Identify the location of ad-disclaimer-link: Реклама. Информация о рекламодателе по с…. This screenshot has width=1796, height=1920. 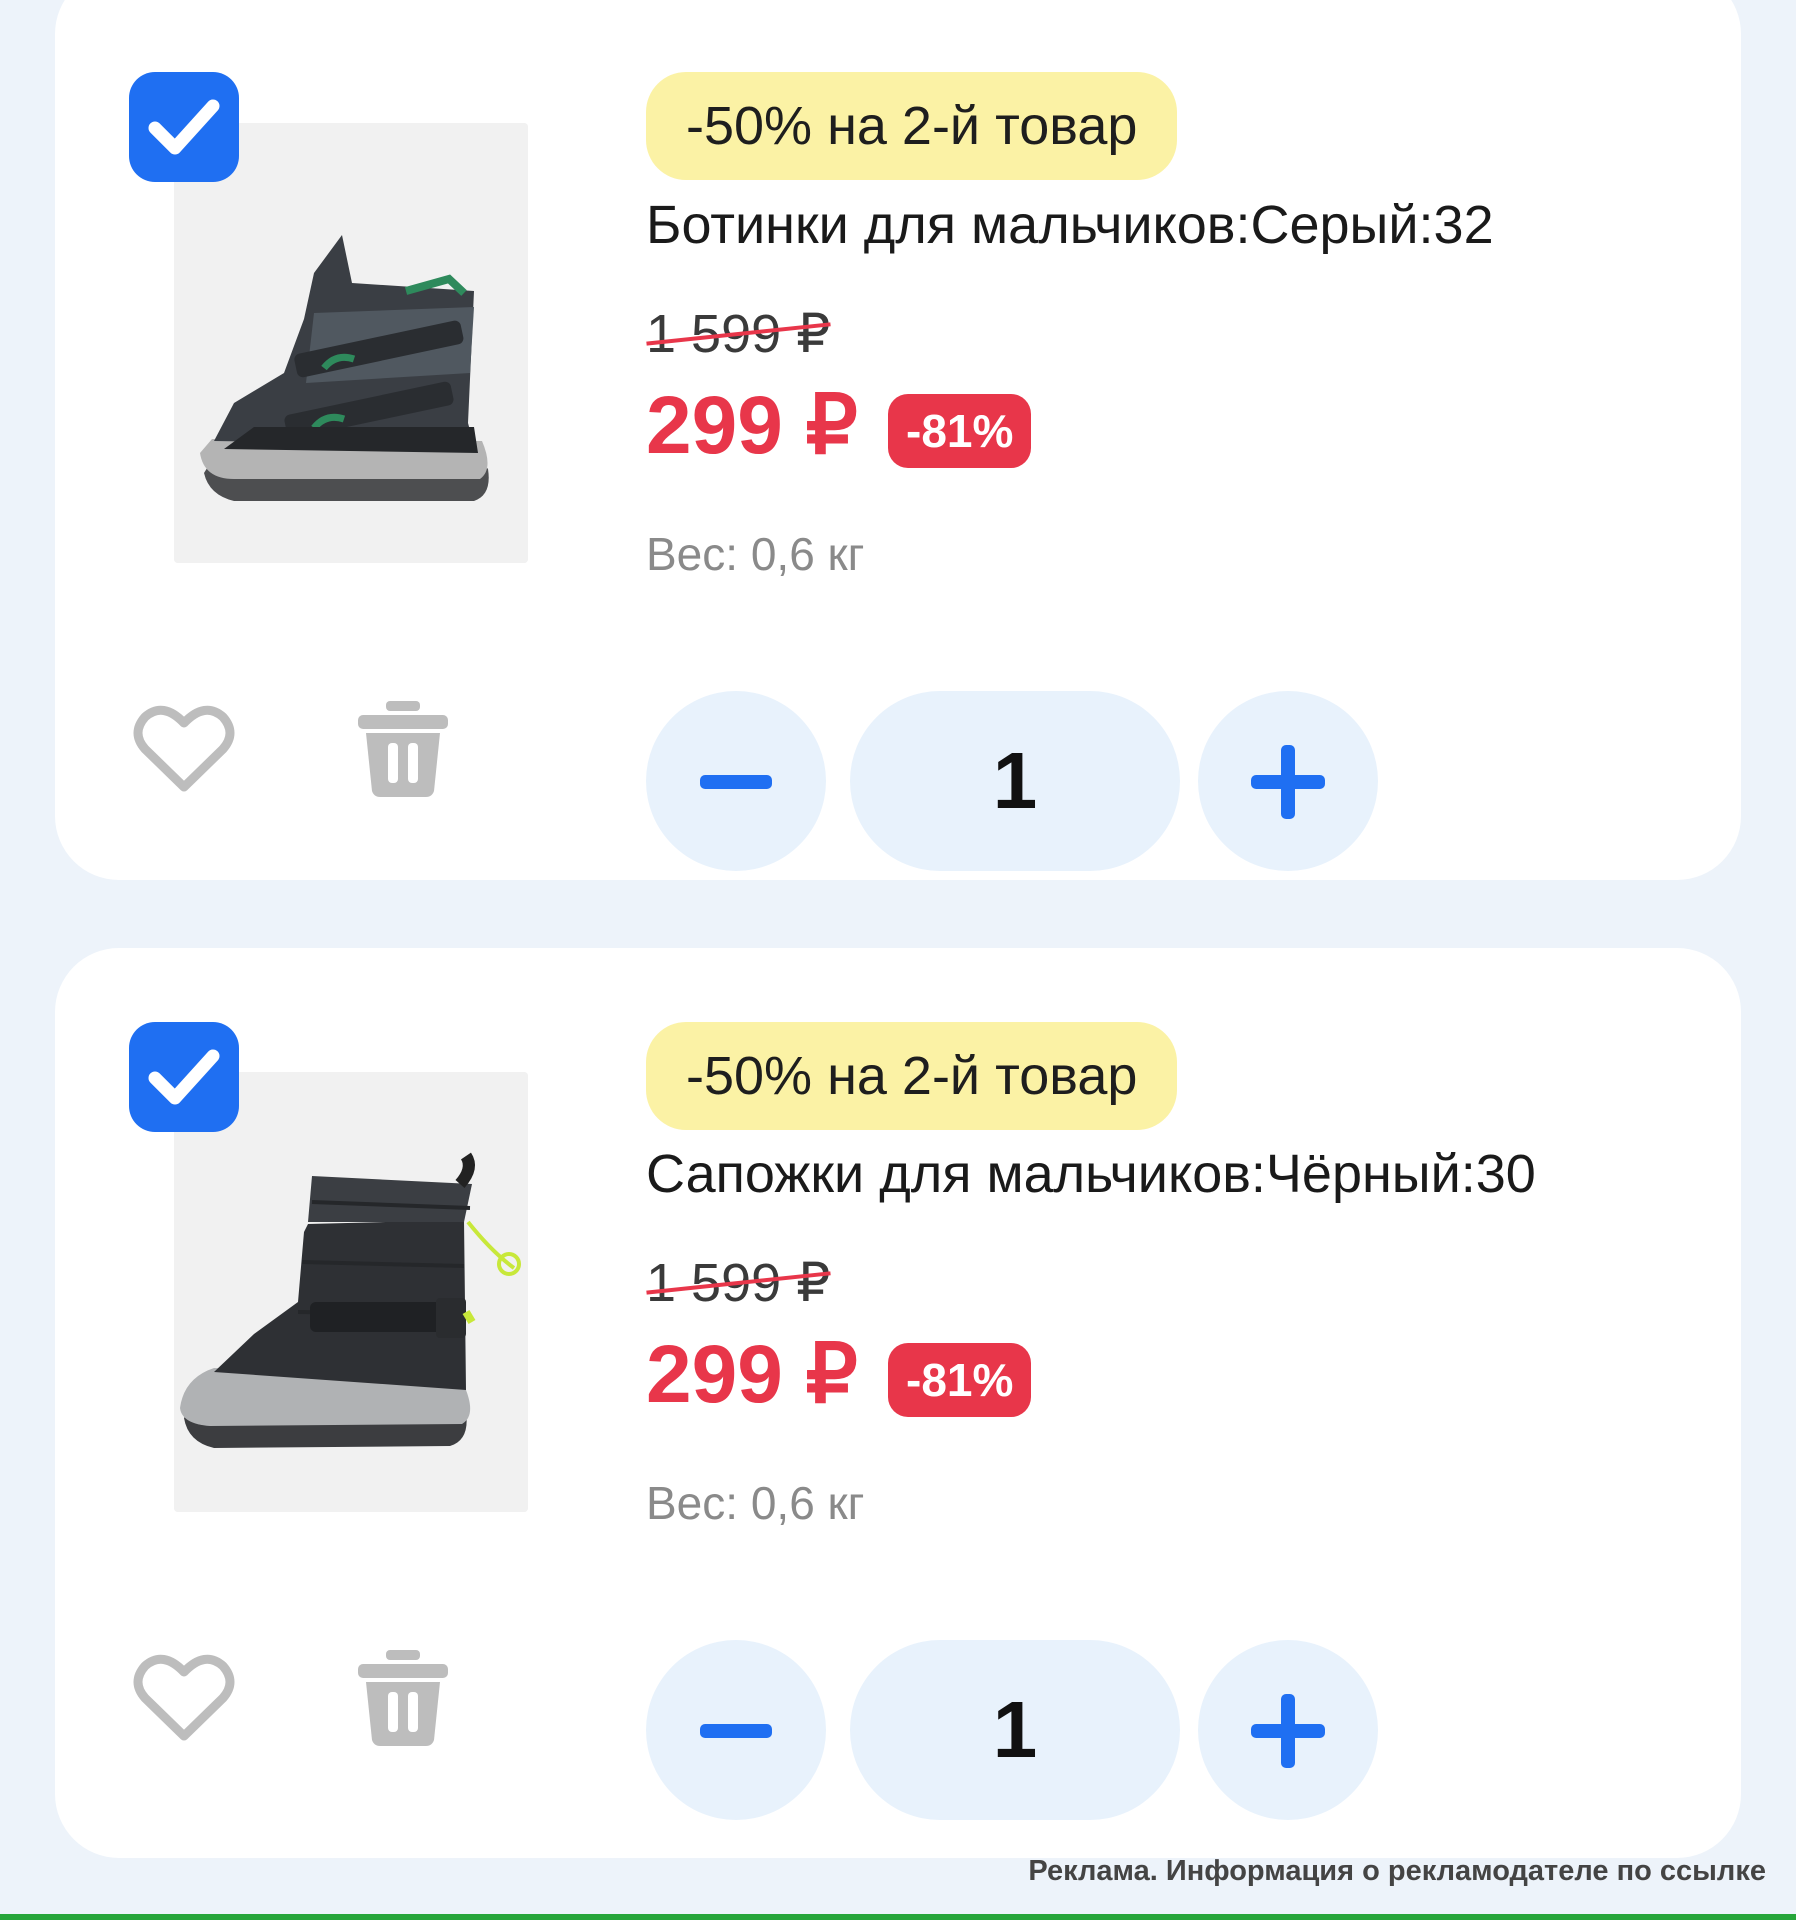
(1397, 1871).